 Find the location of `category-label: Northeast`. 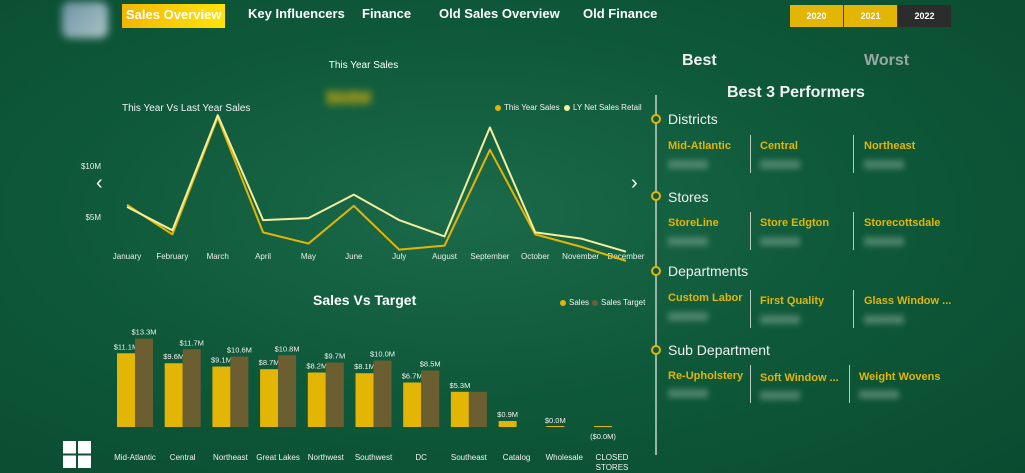

category-label: Northeast is located at coordinates (230, 457).